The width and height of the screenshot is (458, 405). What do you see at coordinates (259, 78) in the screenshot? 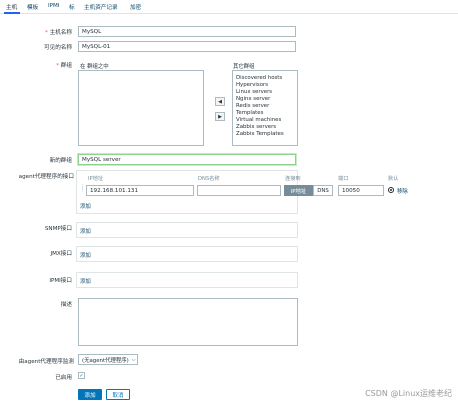
I see `list-item: Discovered hosts` at bounding box center [259, 78].